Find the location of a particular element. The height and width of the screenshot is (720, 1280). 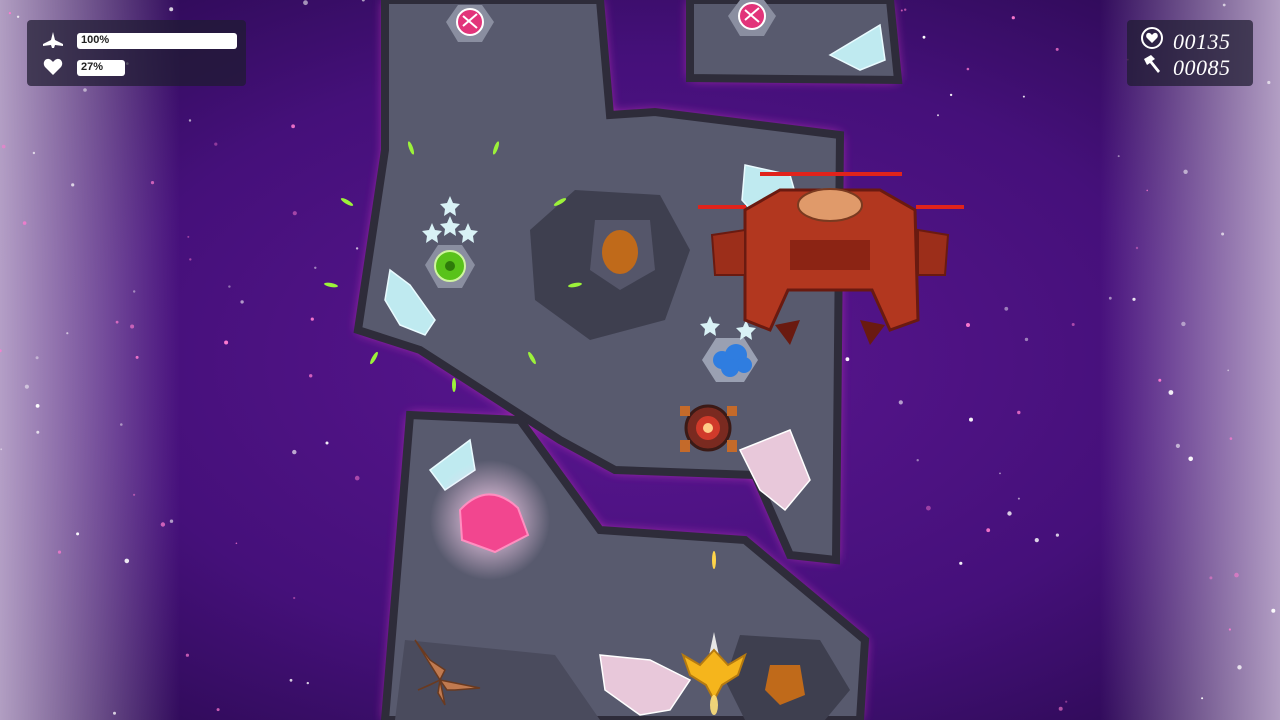

shield-label: 27% is located at coordinates (92, 67).